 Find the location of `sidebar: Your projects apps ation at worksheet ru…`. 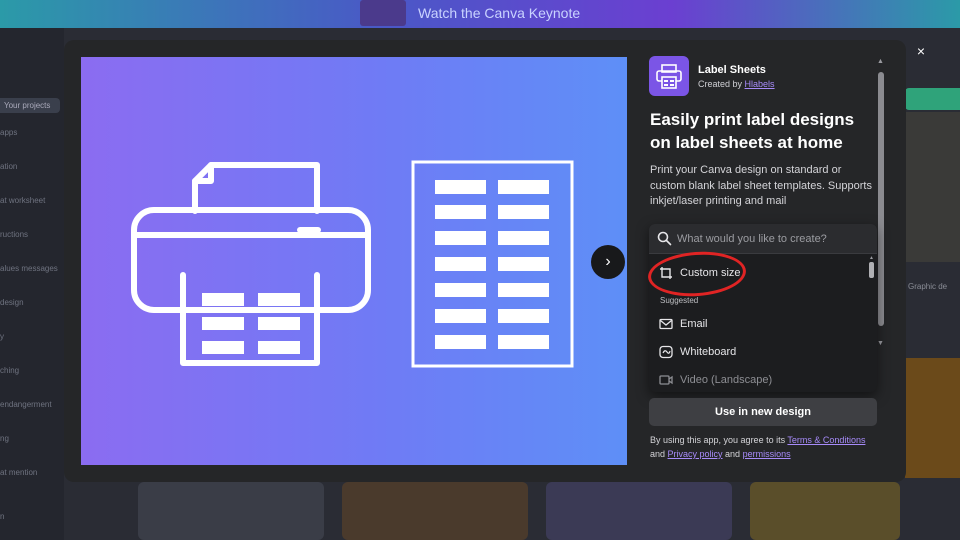

sidebar: Your projects apps ation at worksheet ru… is located at coordinates (32, 284).